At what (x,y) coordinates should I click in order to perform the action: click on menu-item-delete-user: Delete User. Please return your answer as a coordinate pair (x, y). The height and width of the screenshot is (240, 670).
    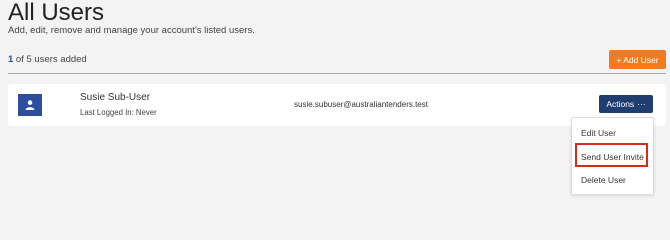
    Looking at the image, I should click on (603, 180).